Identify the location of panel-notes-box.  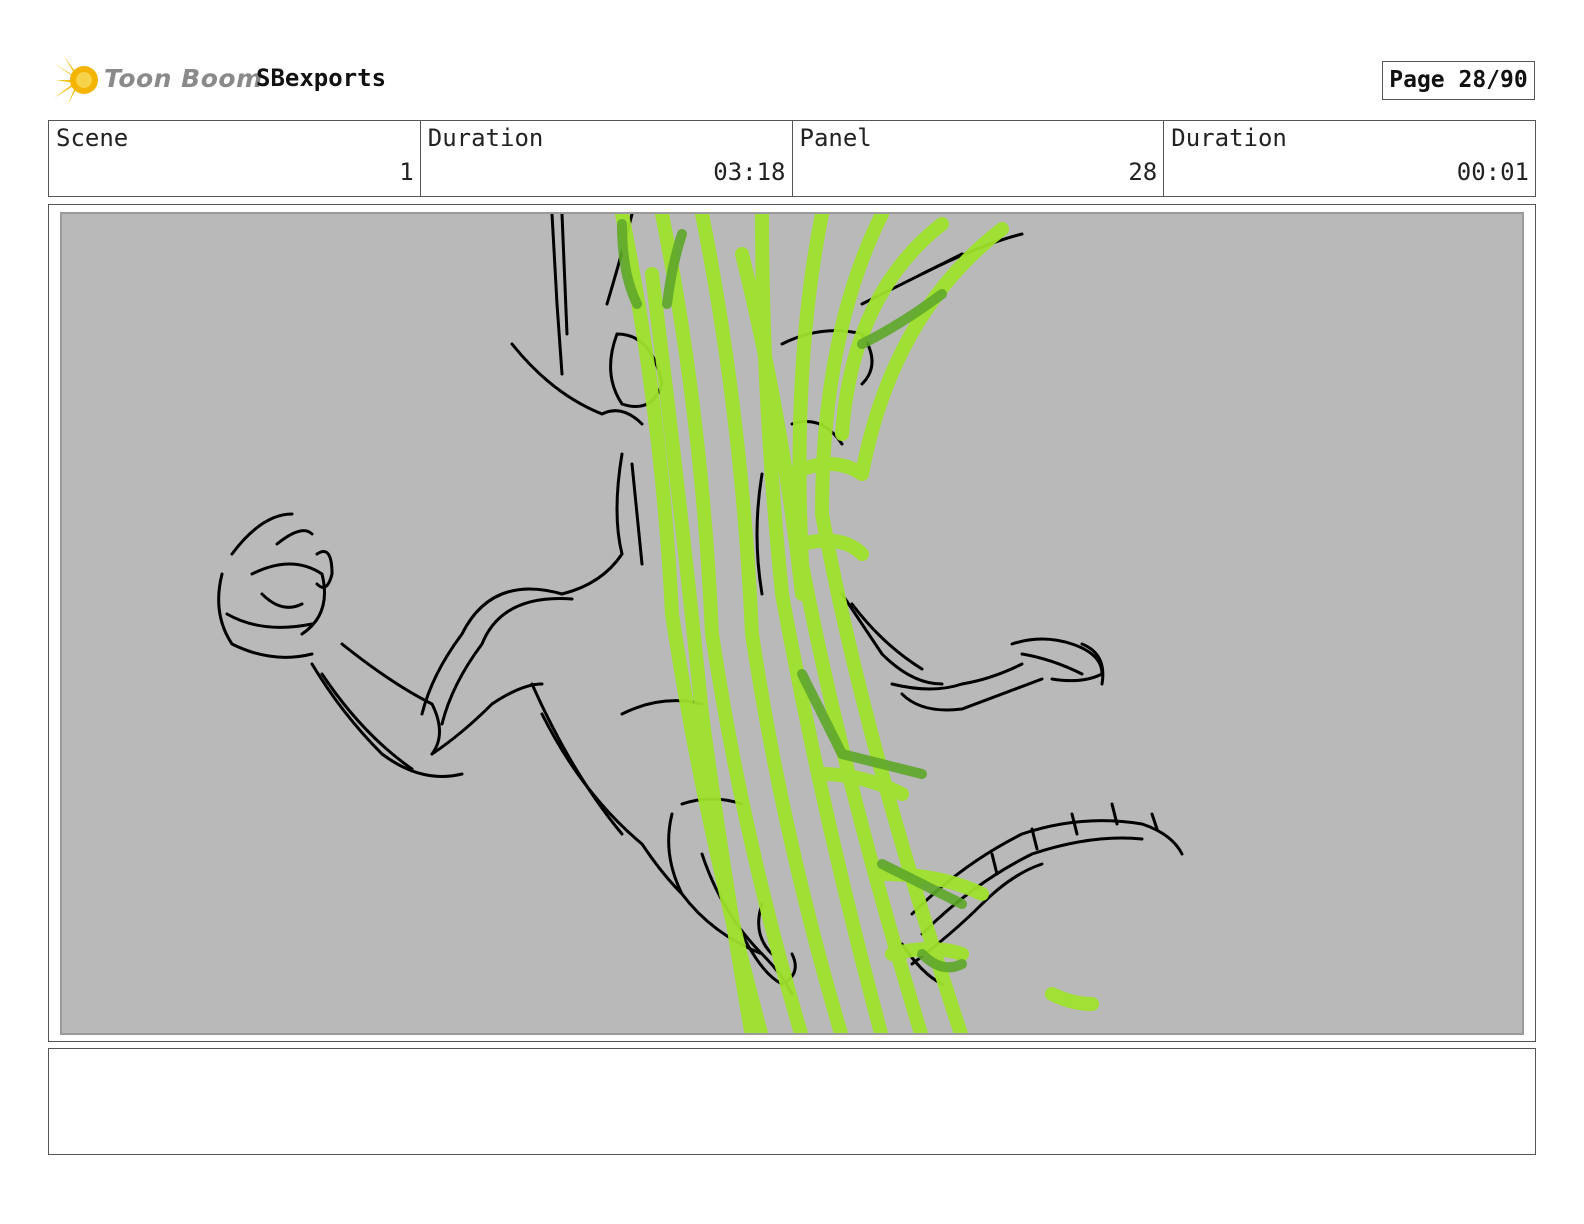
(792, 1101).